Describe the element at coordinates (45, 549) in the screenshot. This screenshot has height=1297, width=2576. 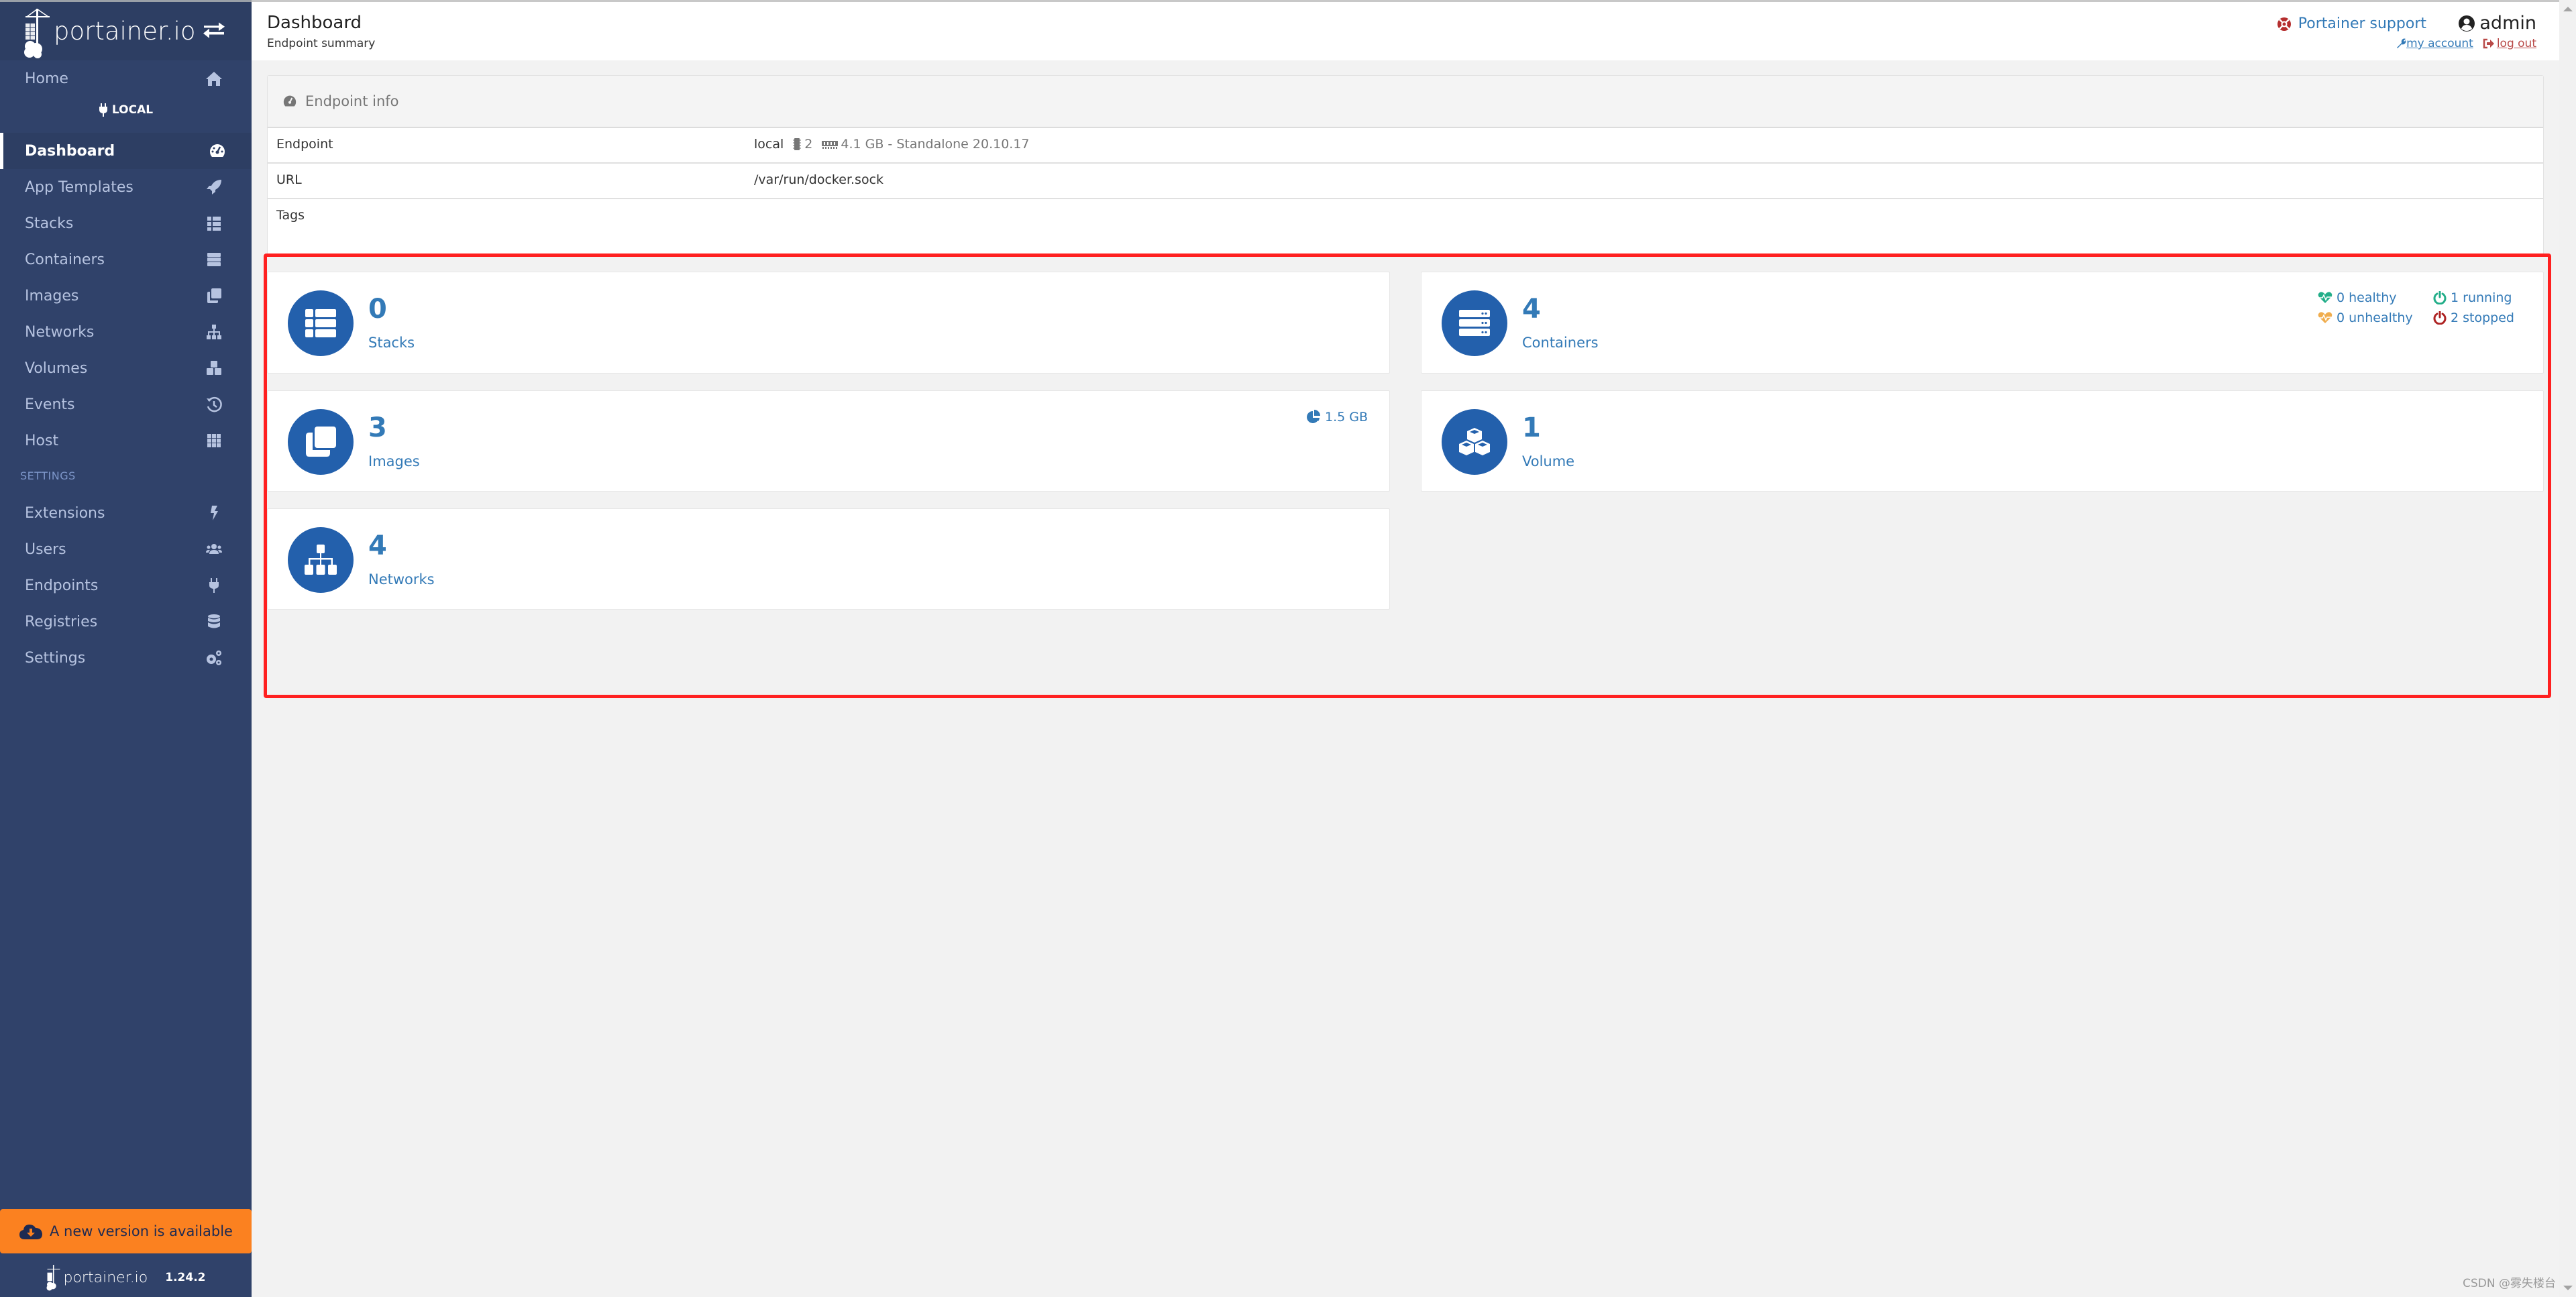
I see `sidebar-item-label: Users` at that location.